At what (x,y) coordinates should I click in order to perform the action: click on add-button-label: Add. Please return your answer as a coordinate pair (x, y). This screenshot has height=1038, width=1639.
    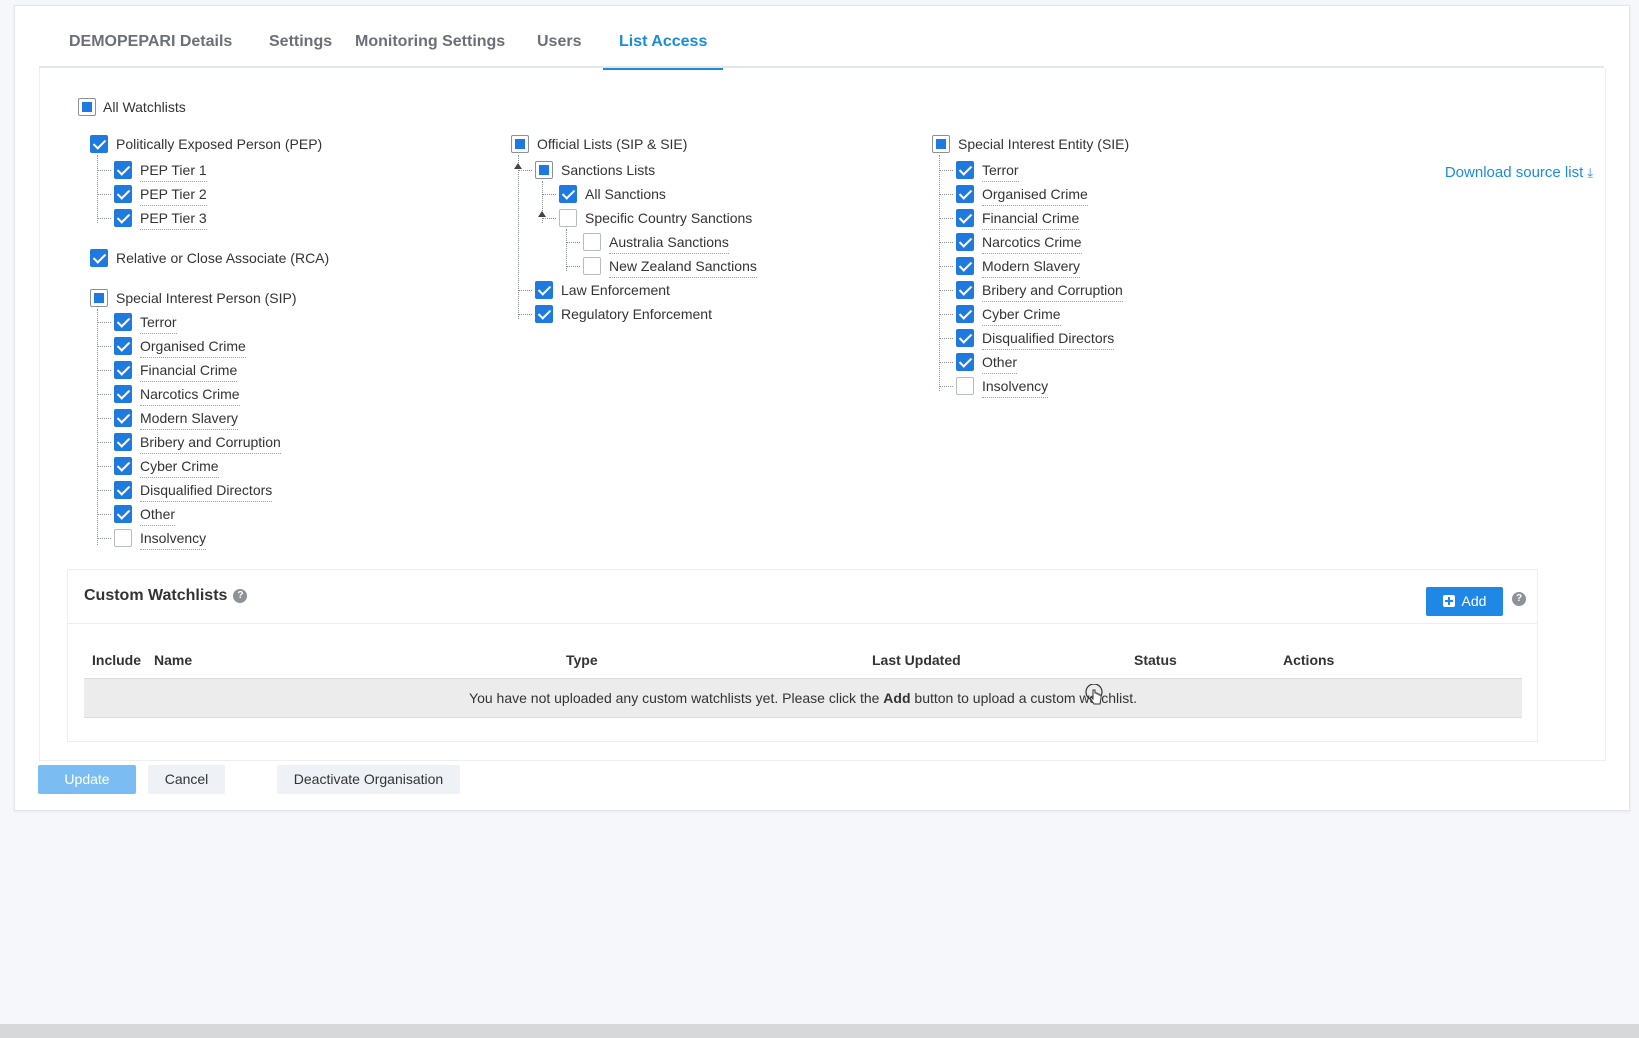
    Looking at the image, I should click on (1474, 601).